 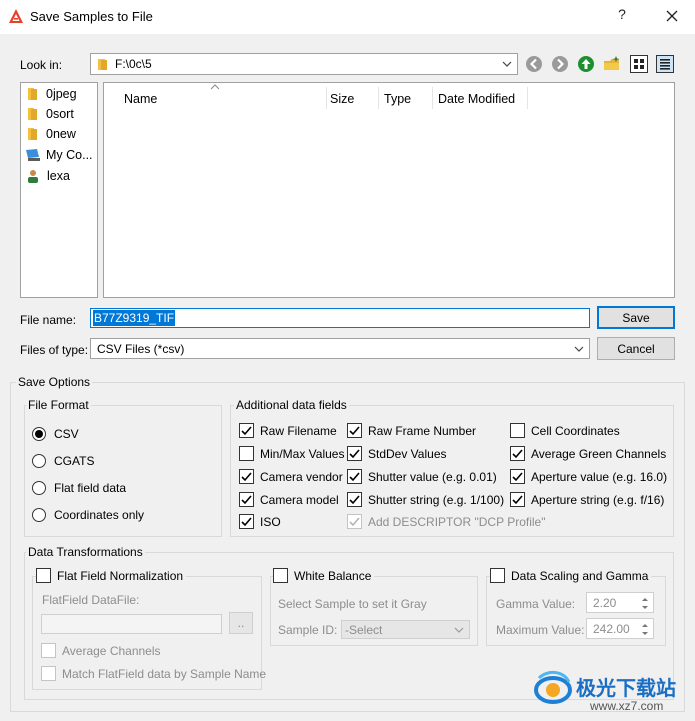 What do you see at coordinates (626, 688) in the screenshot?
I see `watermark-text: 极光下载站` at bounding box center [626, 688].